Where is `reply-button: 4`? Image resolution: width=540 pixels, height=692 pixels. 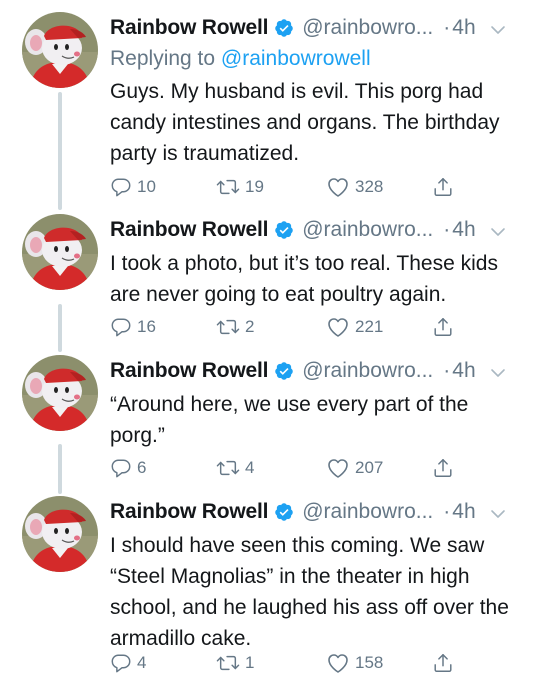
reply-button: 4 is located at coordinates (128, 663).